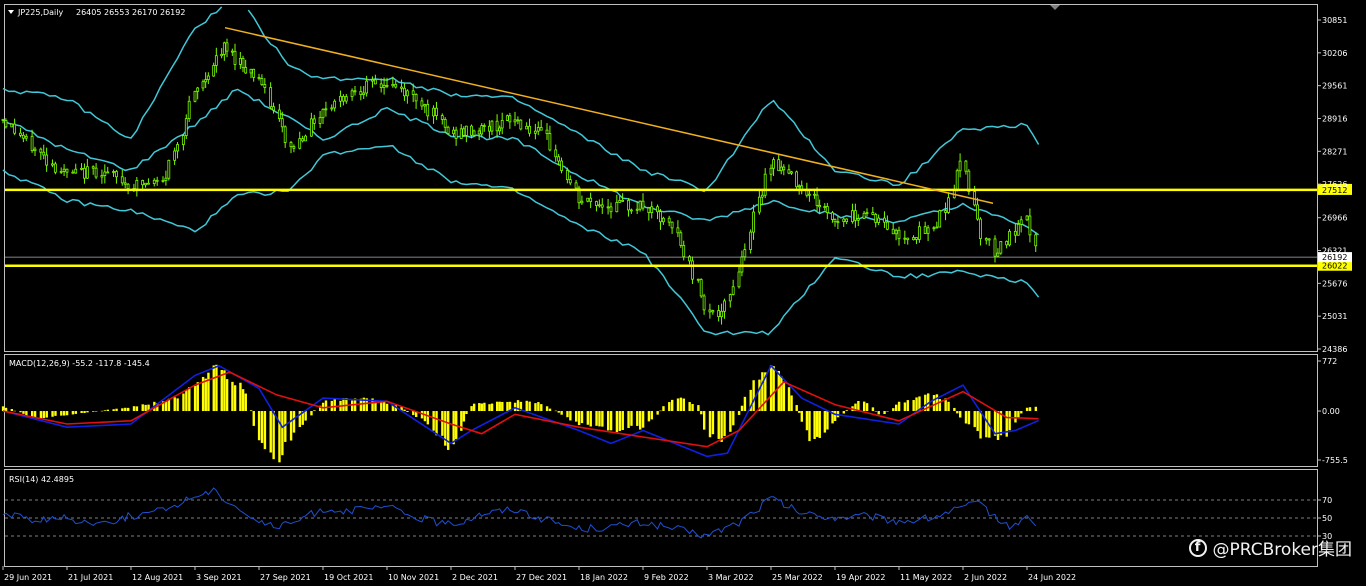 This screenshot has height=586, width=1366. I want to click on rsi-tick-label: 50, so click(1327, 518).